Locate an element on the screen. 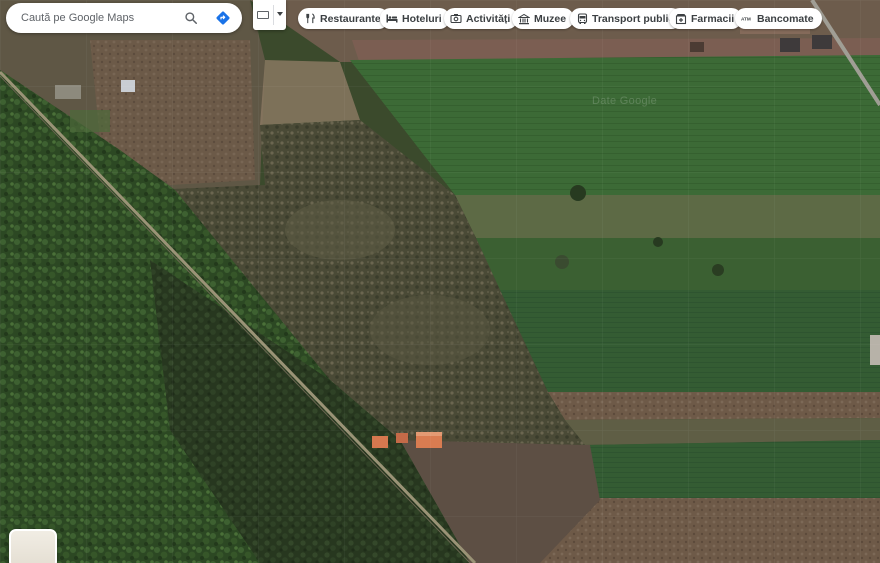 This screenshot has width=880, height=563. search-box is located at coordinates (124, 18).